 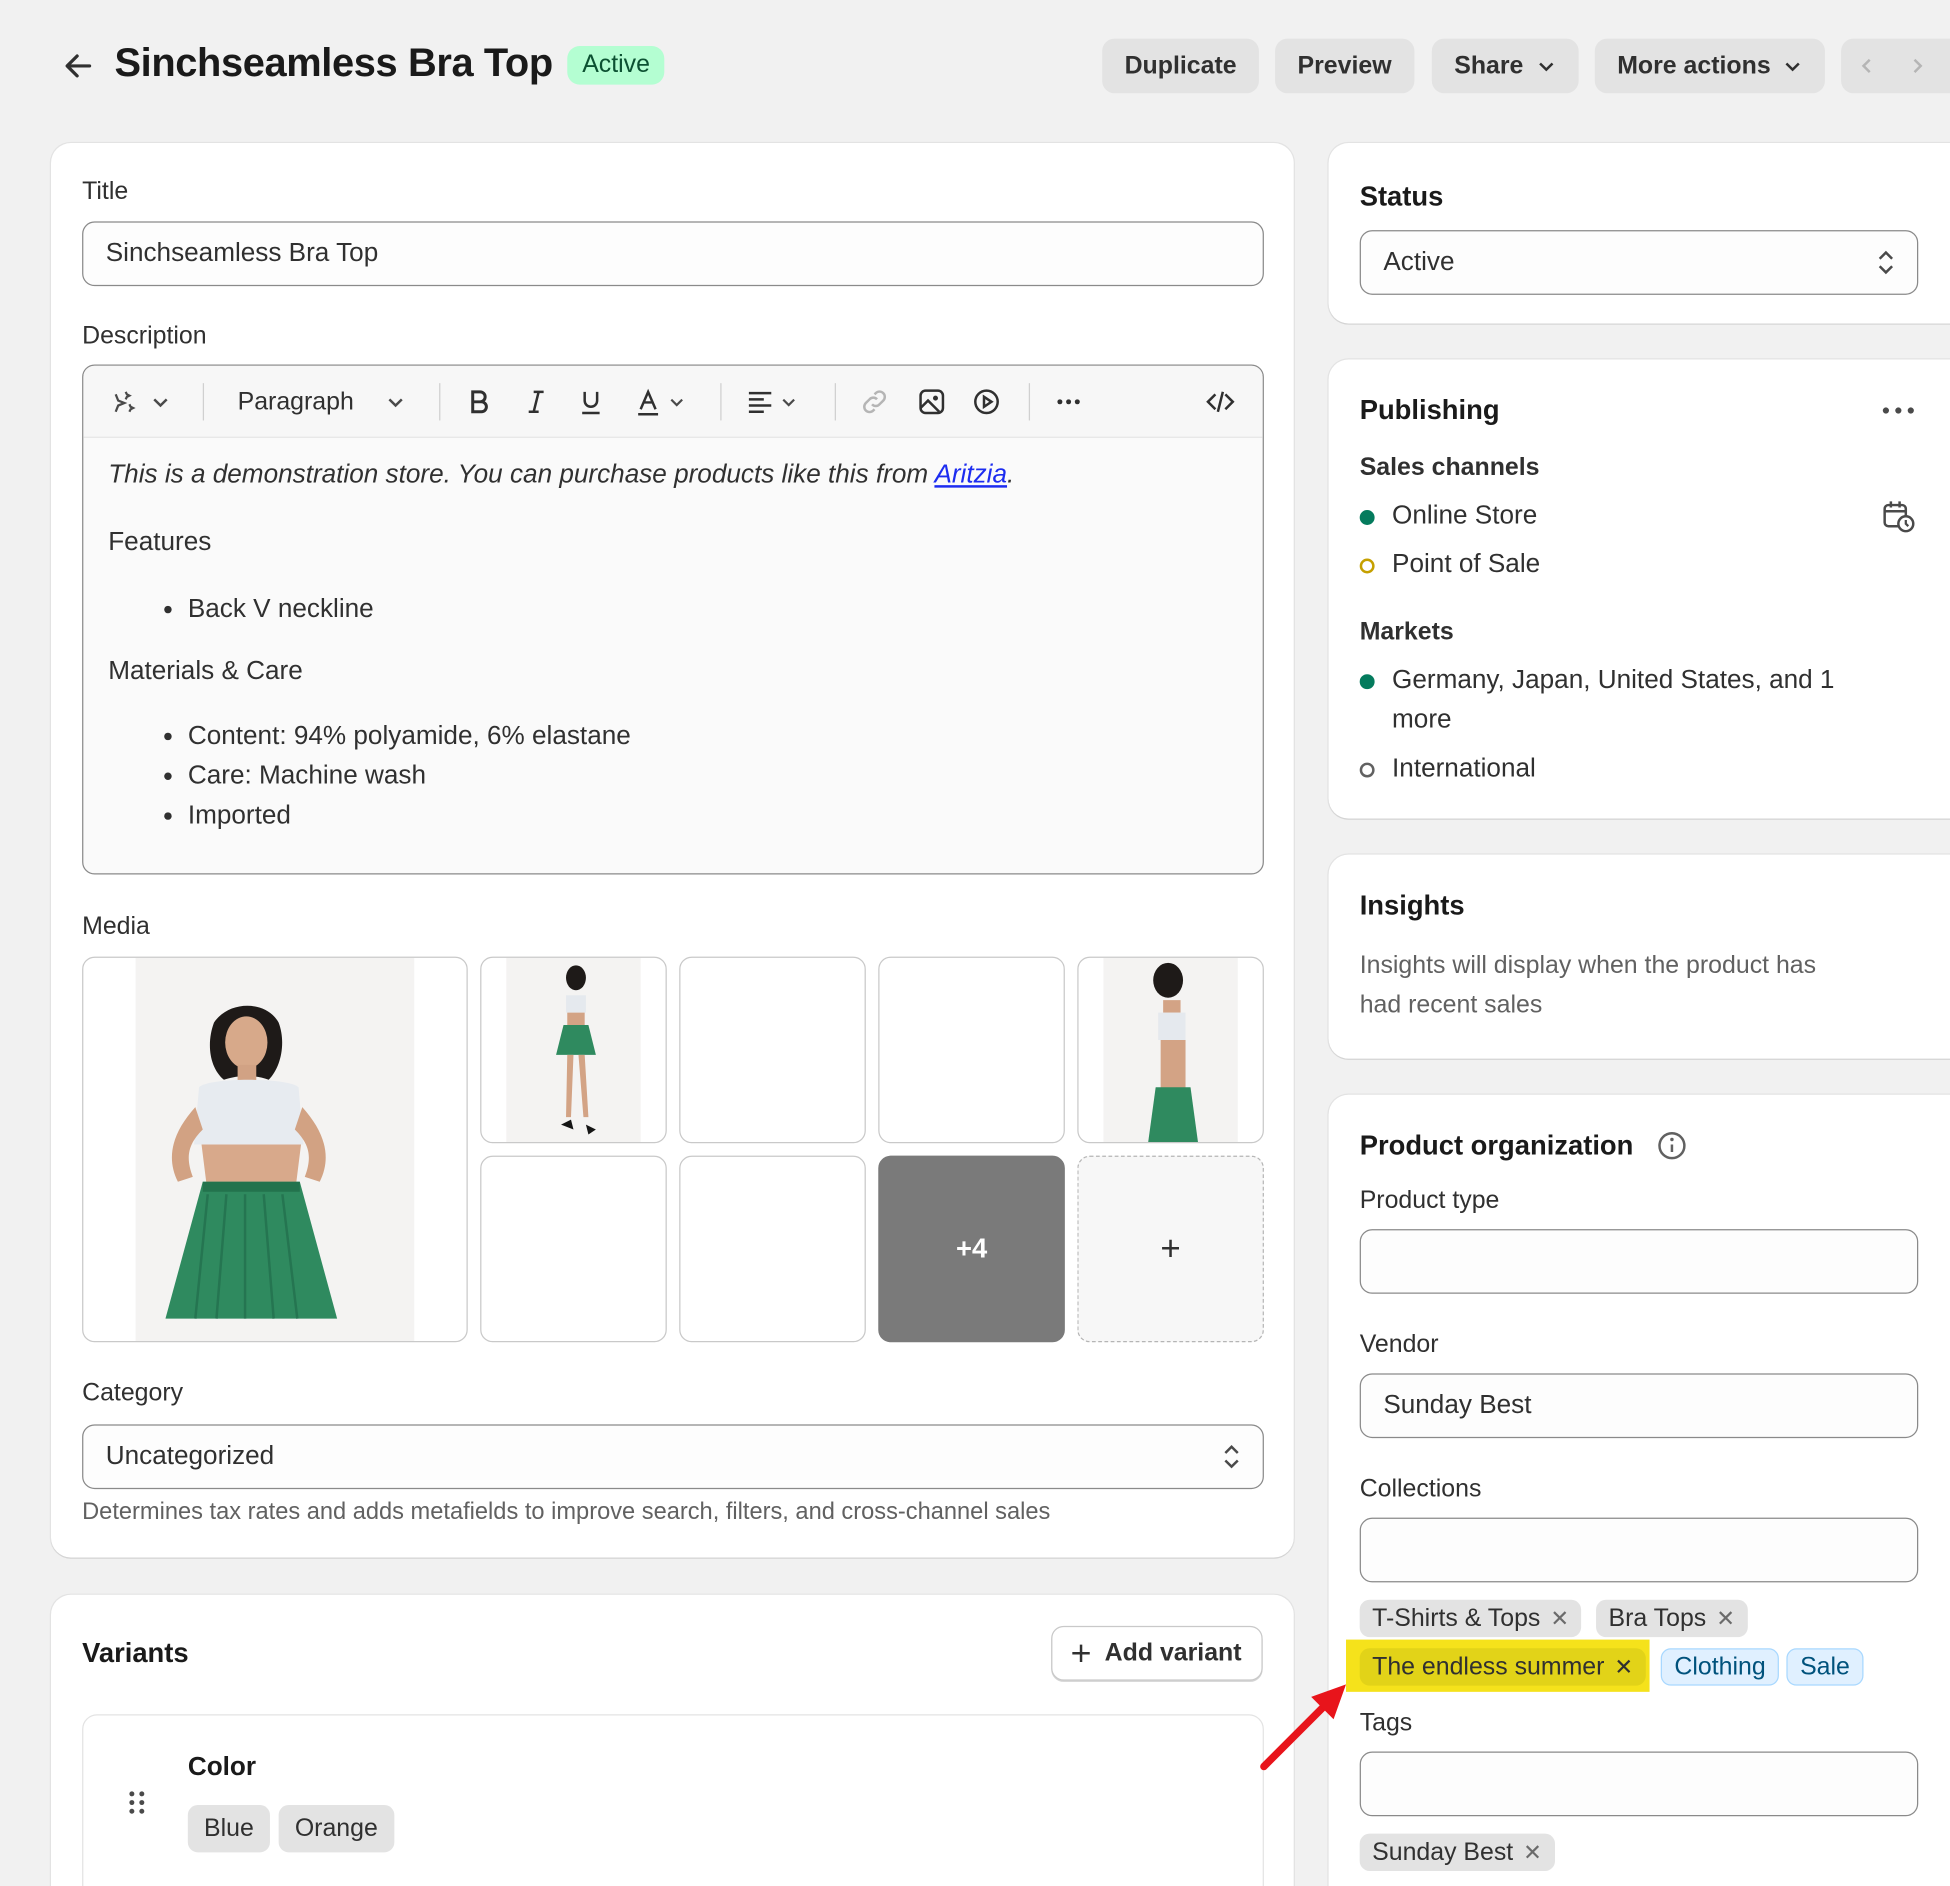 What do you see at coordinates (1898, 410) in the screenshot?
I see `more-horizontal-icon` at bounding box center [1898, 410].